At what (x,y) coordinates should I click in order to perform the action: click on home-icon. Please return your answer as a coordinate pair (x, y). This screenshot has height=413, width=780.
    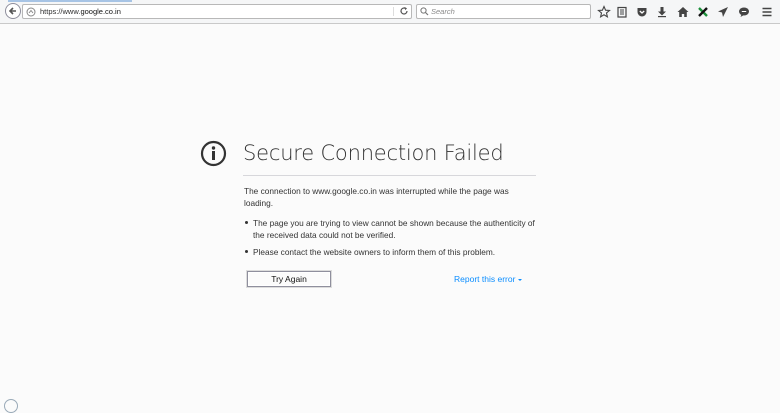
    Looking at the image, I should click on (683, 12).